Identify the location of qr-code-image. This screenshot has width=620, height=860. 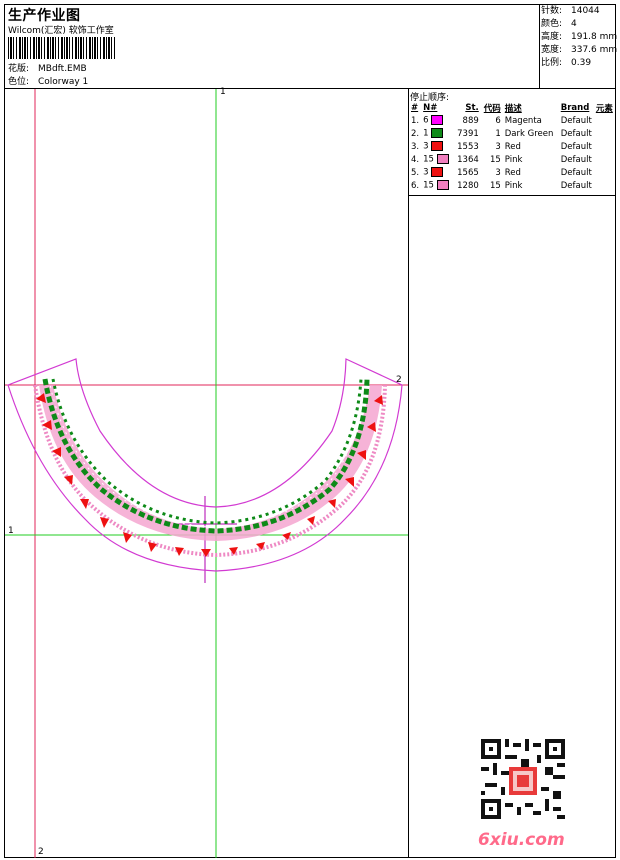
(523, 779).